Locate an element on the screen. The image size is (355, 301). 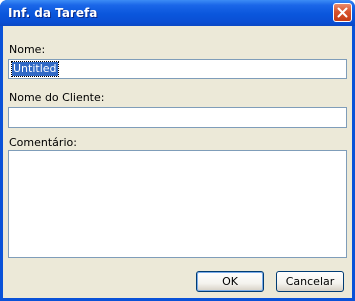
cancel-button-label: Cancelar is located at coordinates (310, 281).